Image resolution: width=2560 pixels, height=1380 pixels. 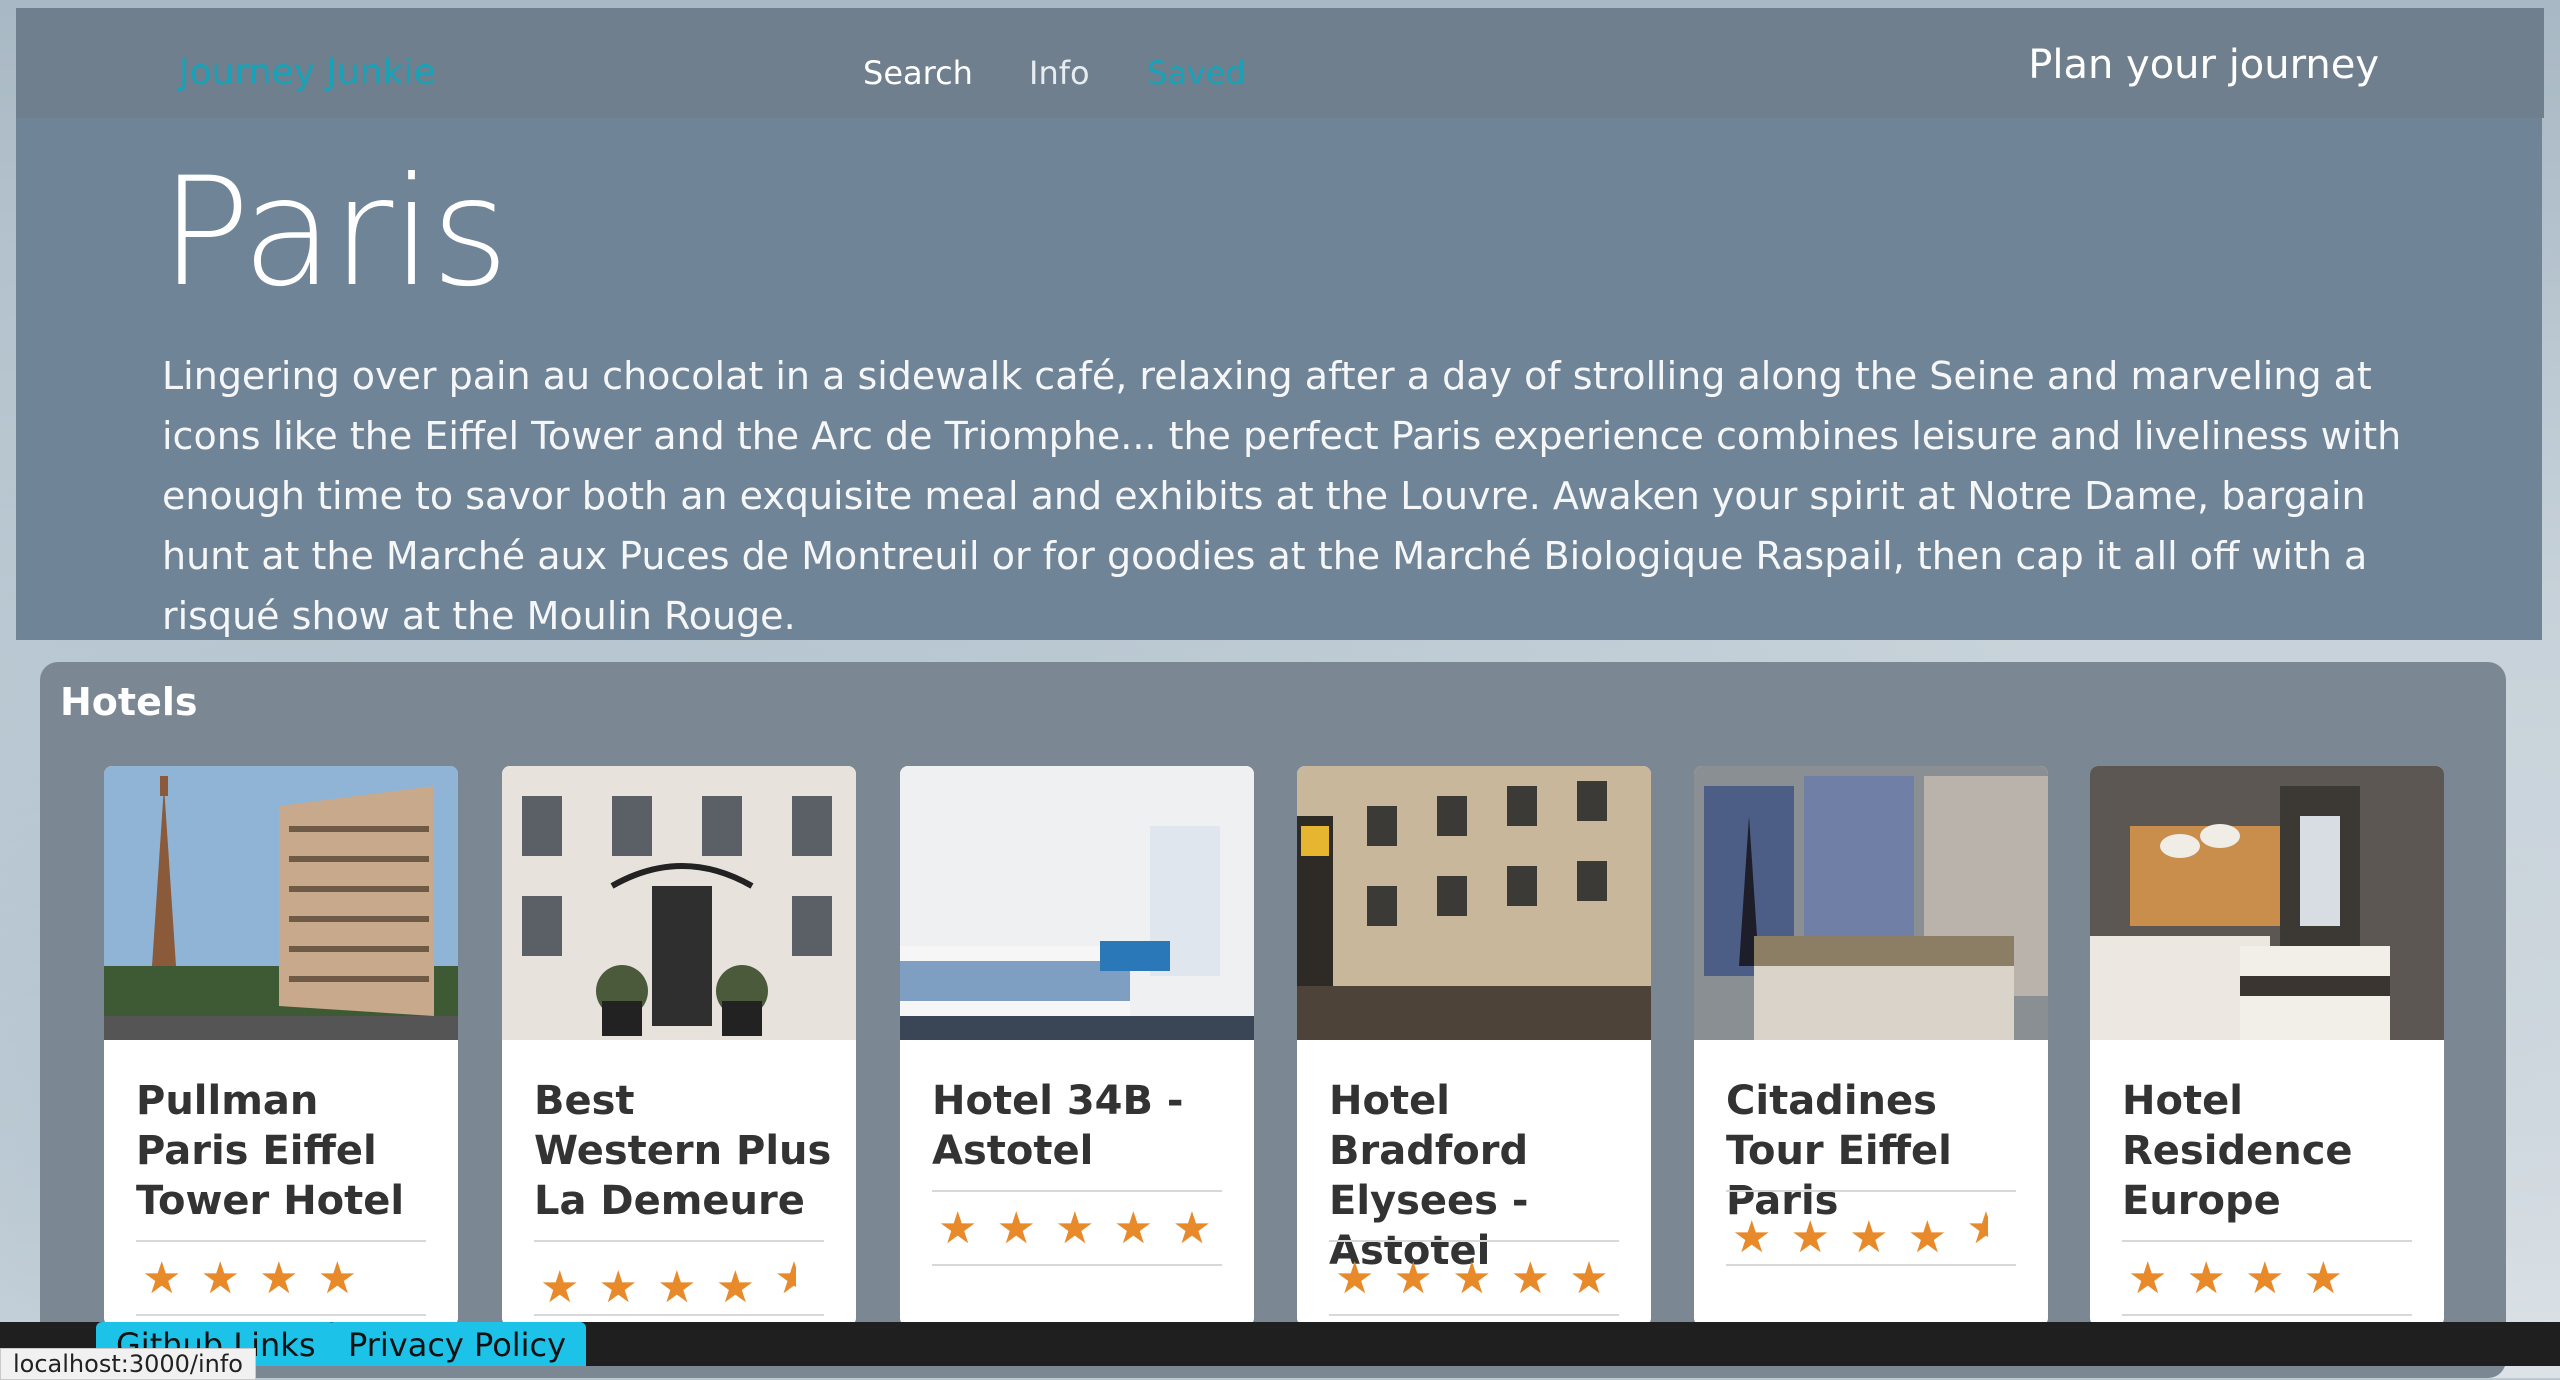 I want to click on hotel-name: Hotel Bradford Elysees - Astotel, so click(x=1429, y=1176).